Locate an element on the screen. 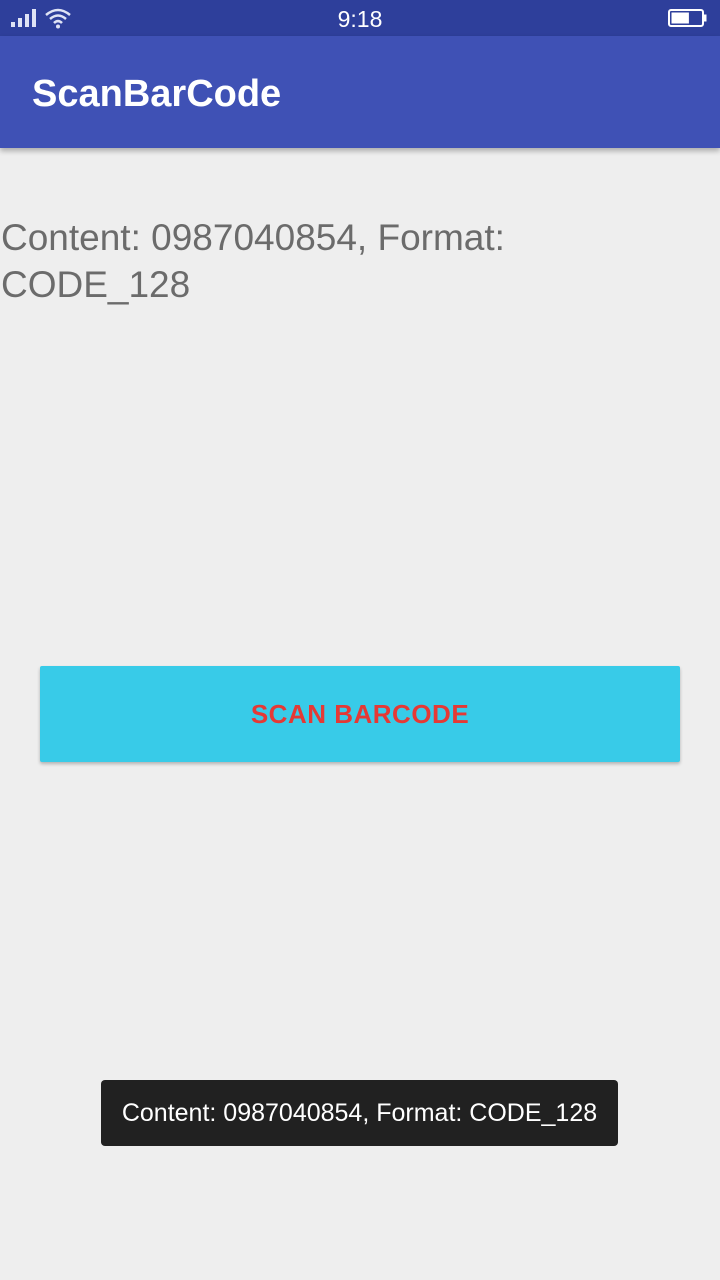 The width and height of the screenshot is (720, 1280). toast-message: Content: 0987040854, Format: CODE_128 is located at coordinates (359, 1113).